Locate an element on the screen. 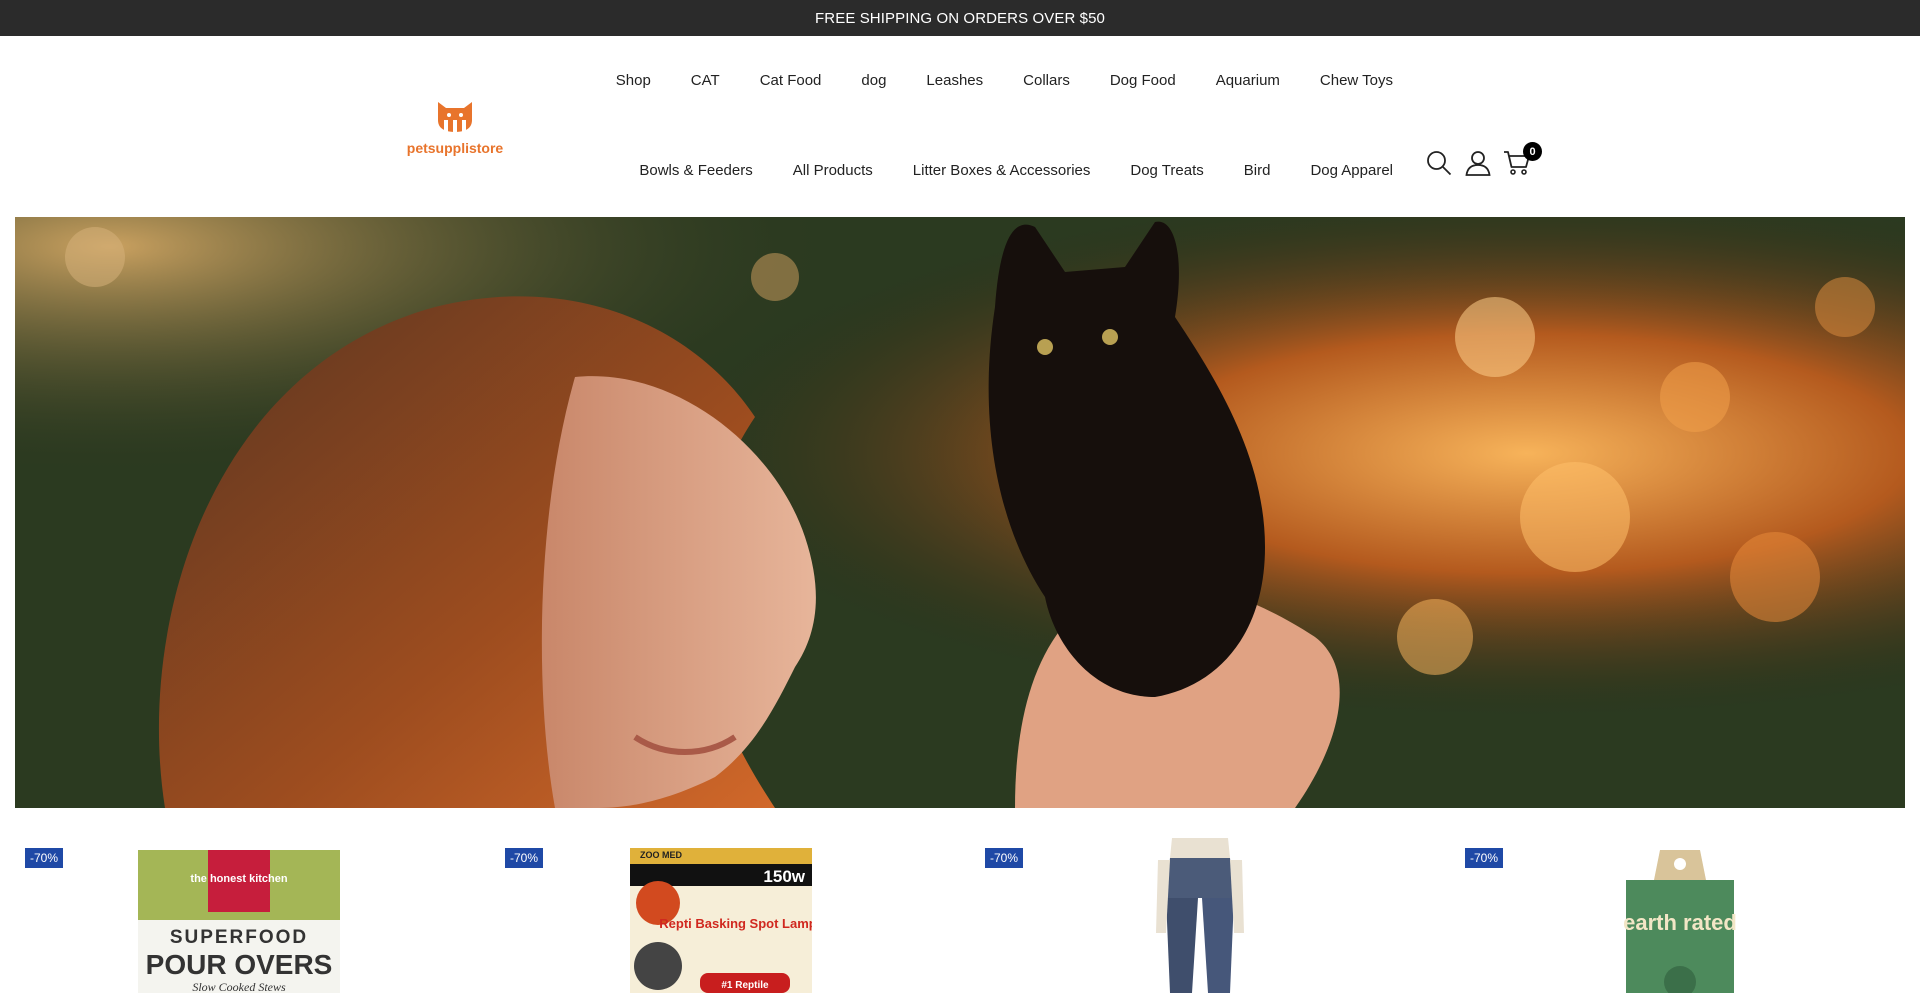 The height and width of the screenshot is (993, 1920). product-title: Repti Basking Spot Lamp is located at coordinates (735, 923).